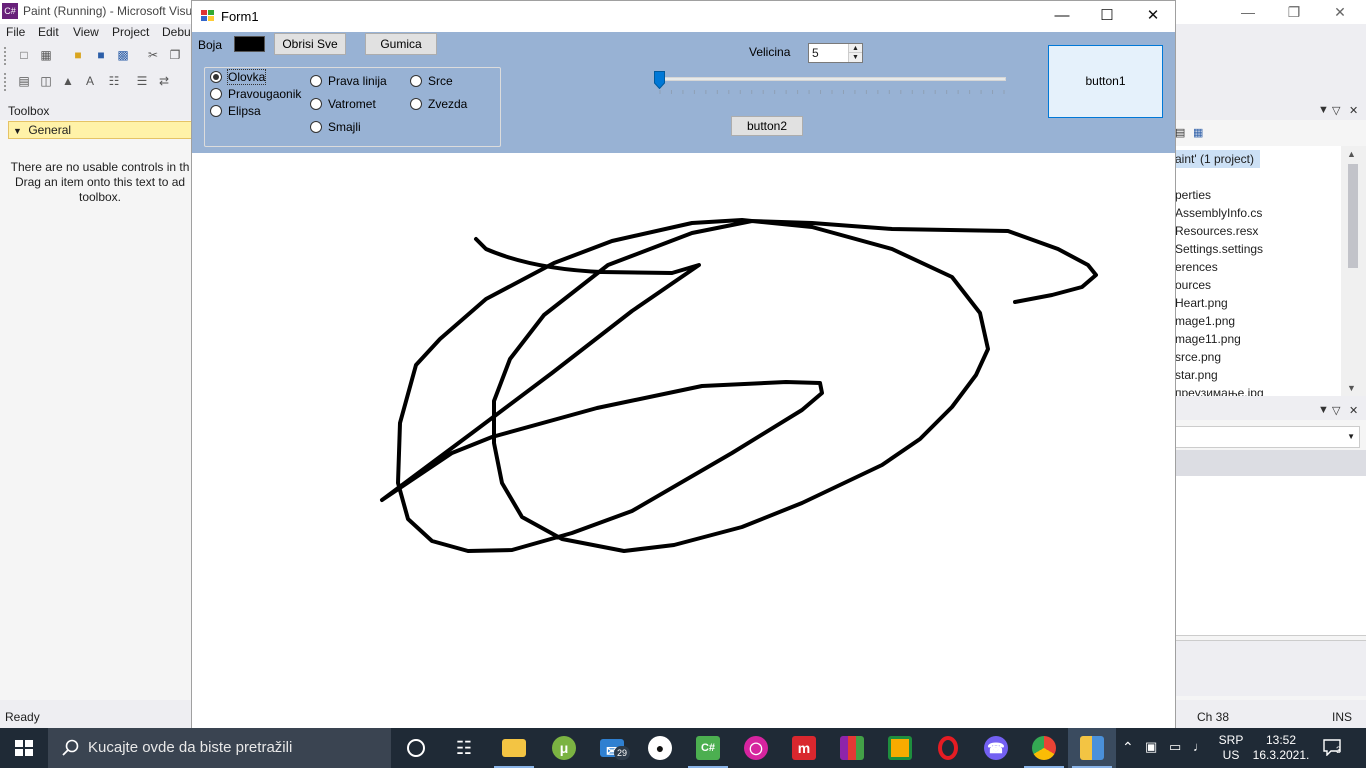 This screenshot has height=768, width=1366. I want to click on copy-icon: ❐, so click(175, 55).